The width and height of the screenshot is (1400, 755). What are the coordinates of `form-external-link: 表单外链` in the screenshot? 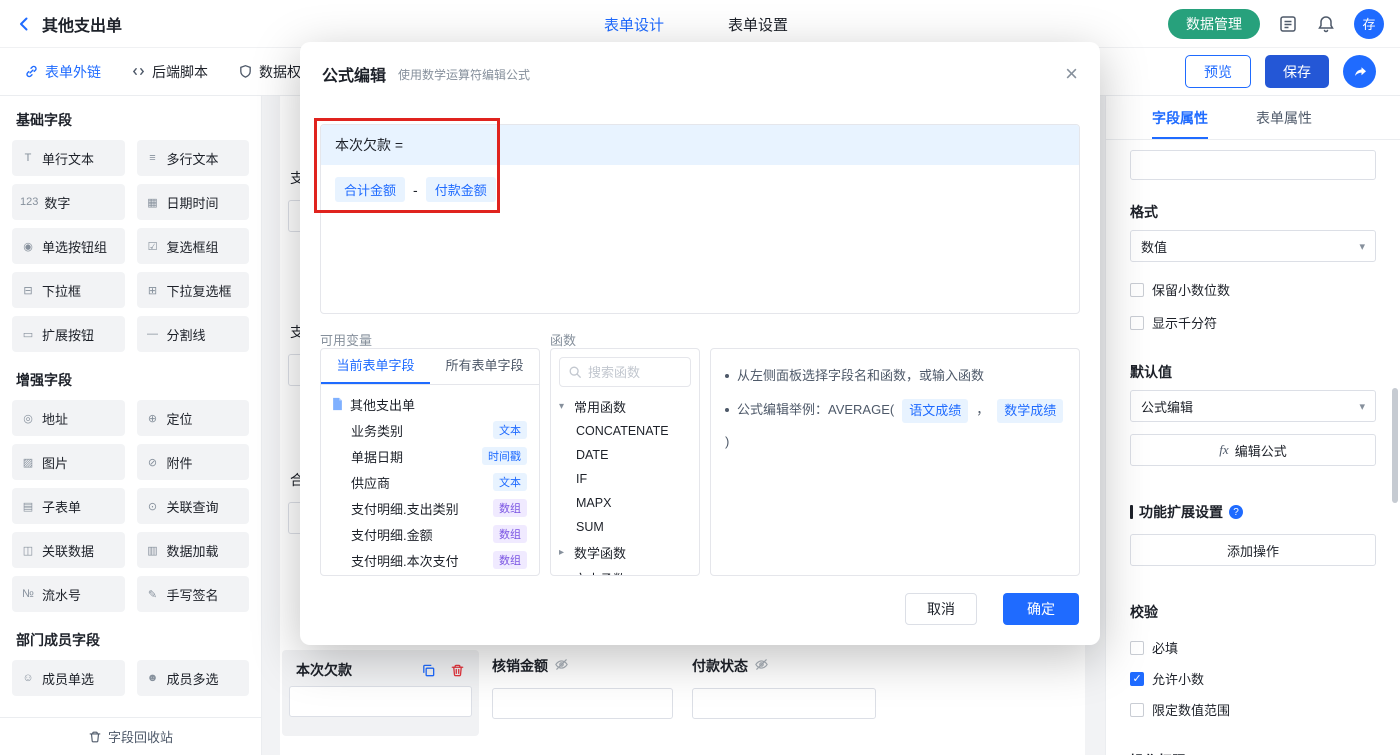 It's located at (62, 72).